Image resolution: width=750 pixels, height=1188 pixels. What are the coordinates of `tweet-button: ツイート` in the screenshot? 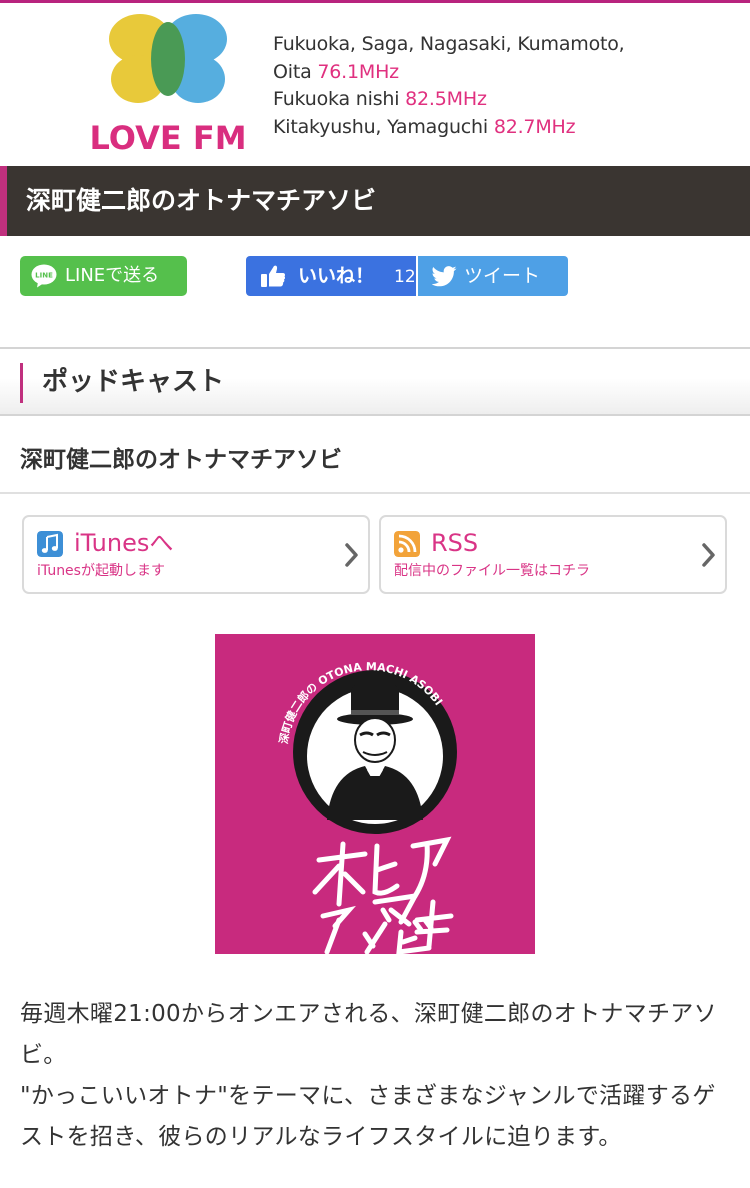 It's located at (493, 276).